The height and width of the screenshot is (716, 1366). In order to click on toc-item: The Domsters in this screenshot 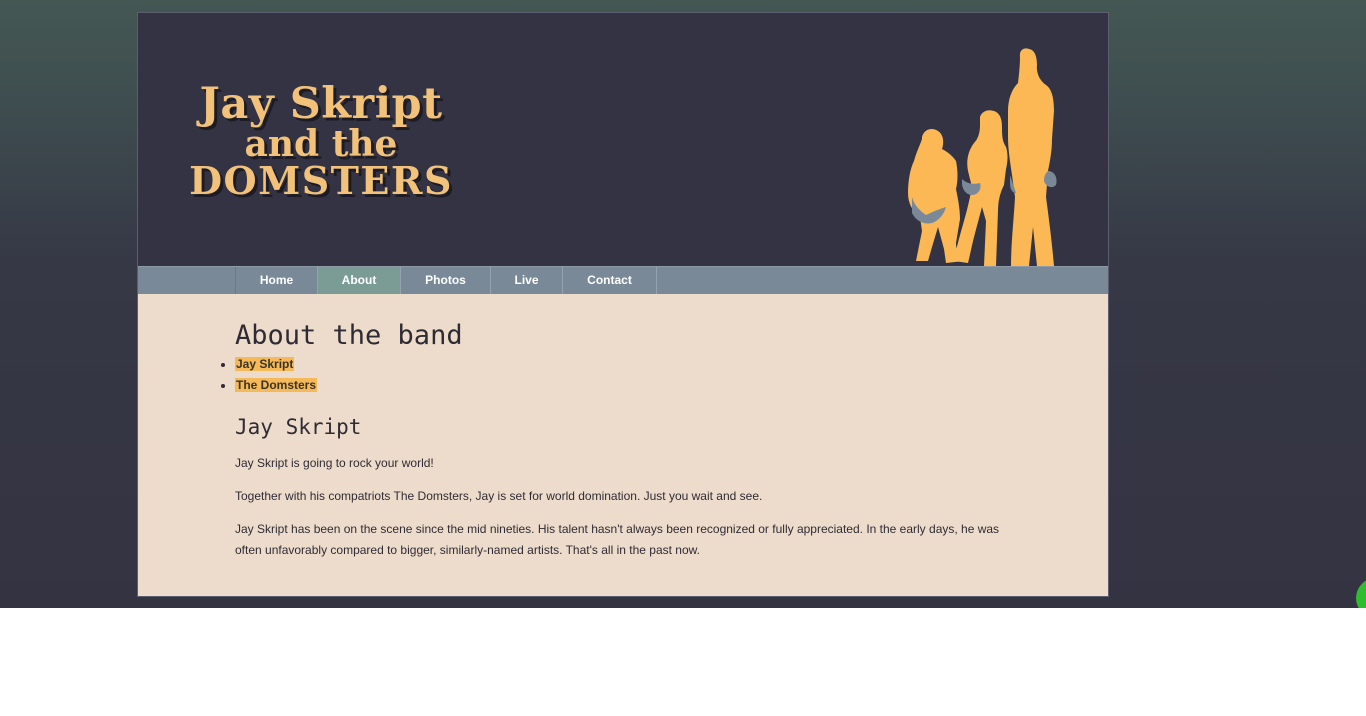, I will do `click(269, 385)`.